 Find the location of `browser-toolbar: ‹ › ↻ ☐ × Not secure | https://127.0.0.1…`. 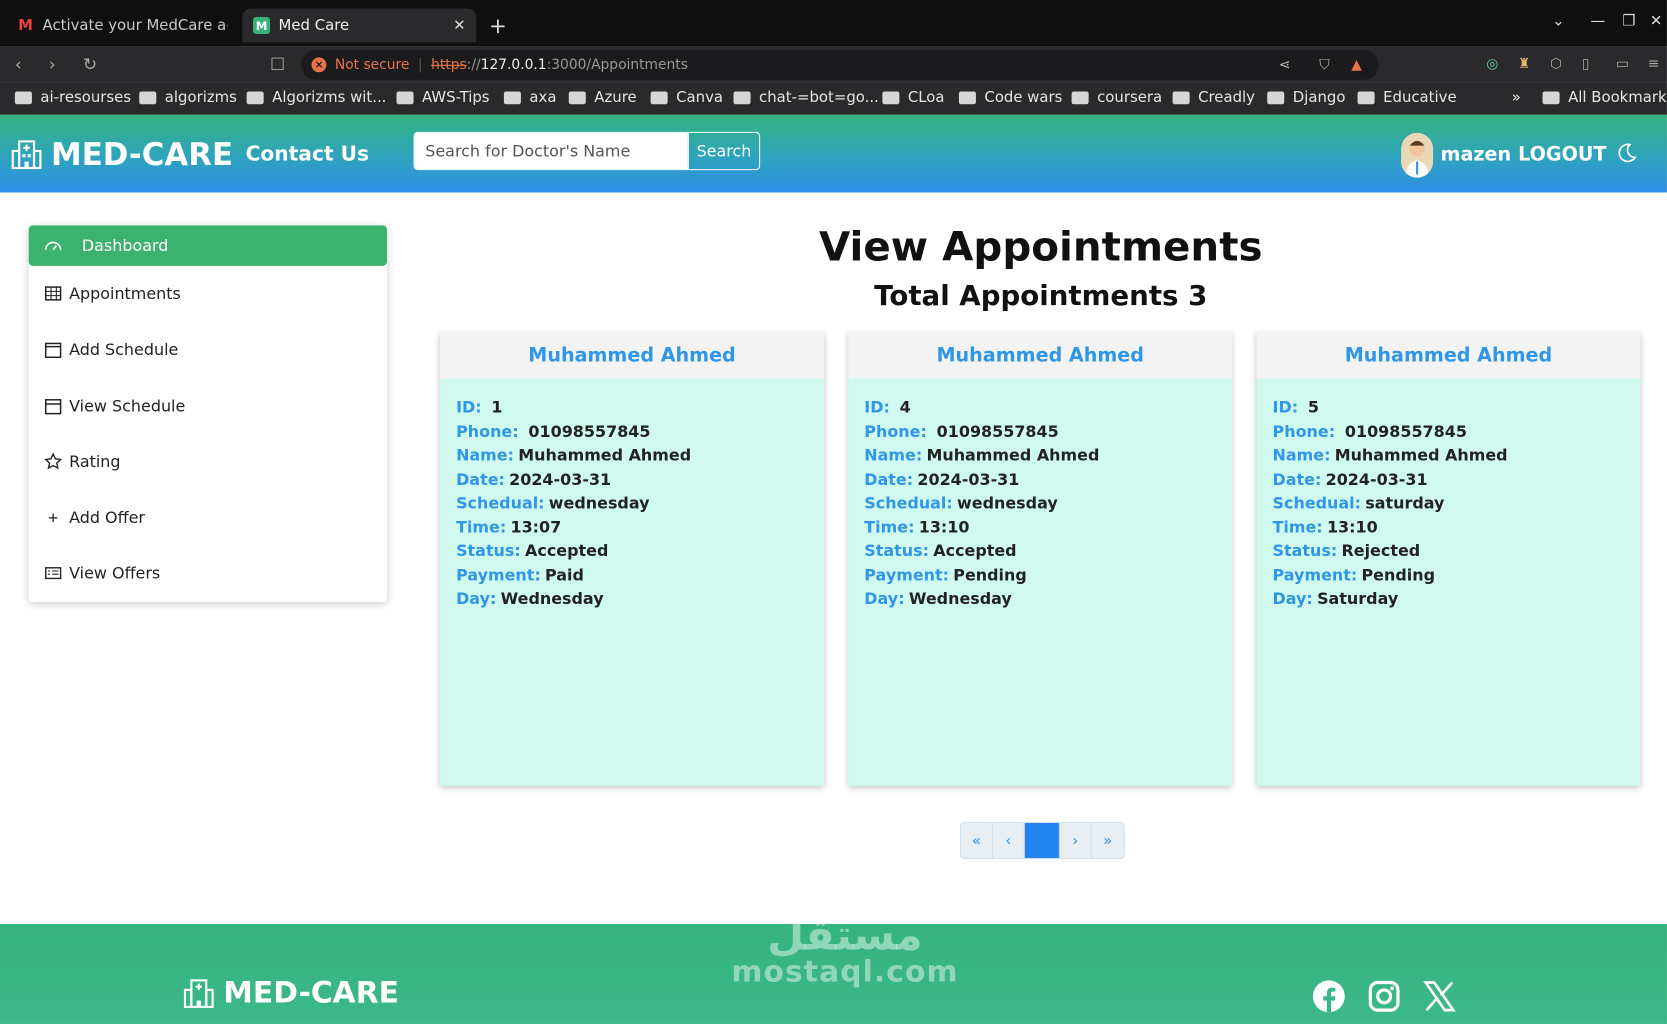

browser-toolbar: ‹ › ↻ ☐ × Not secure | https://127.0.0.1… is located at coordinates (833, 64).